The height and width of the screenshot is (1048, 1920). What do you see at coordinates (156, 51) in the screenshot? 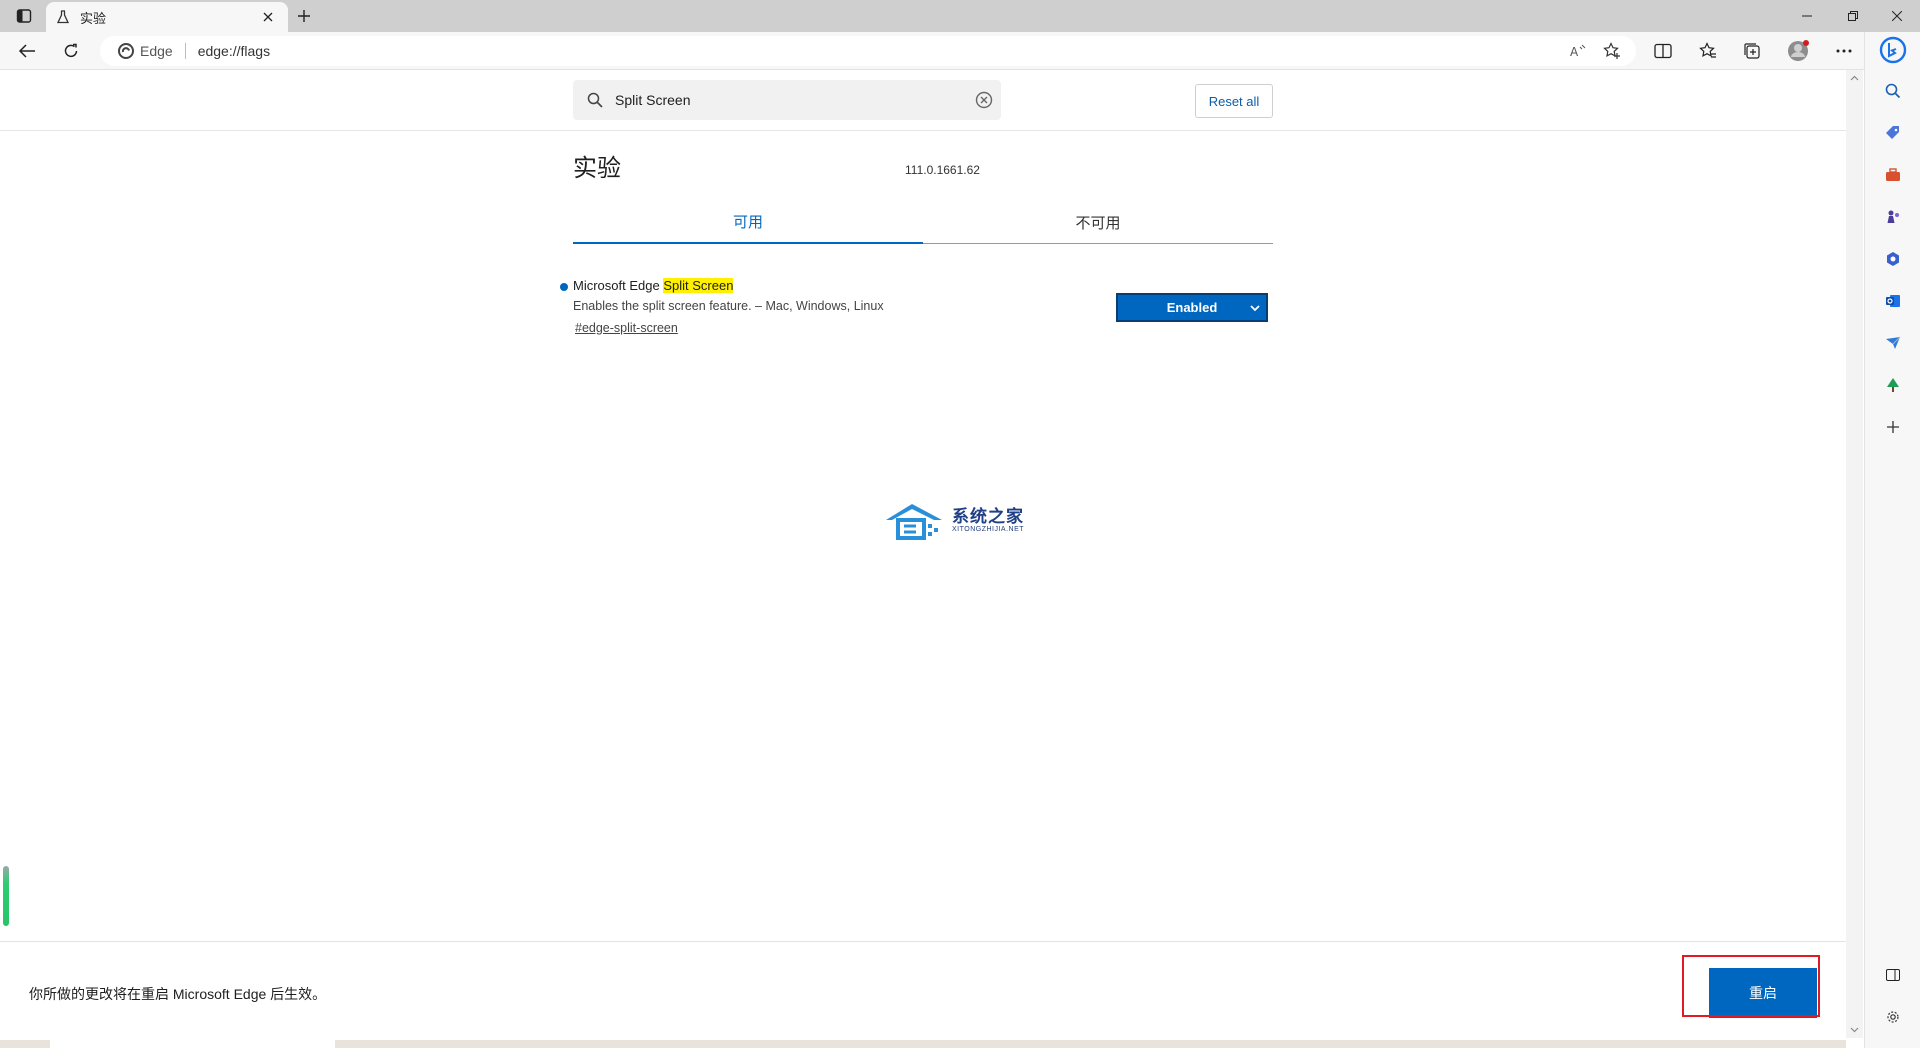
I see `site-name: Edge` at bounding box center [156, 51].